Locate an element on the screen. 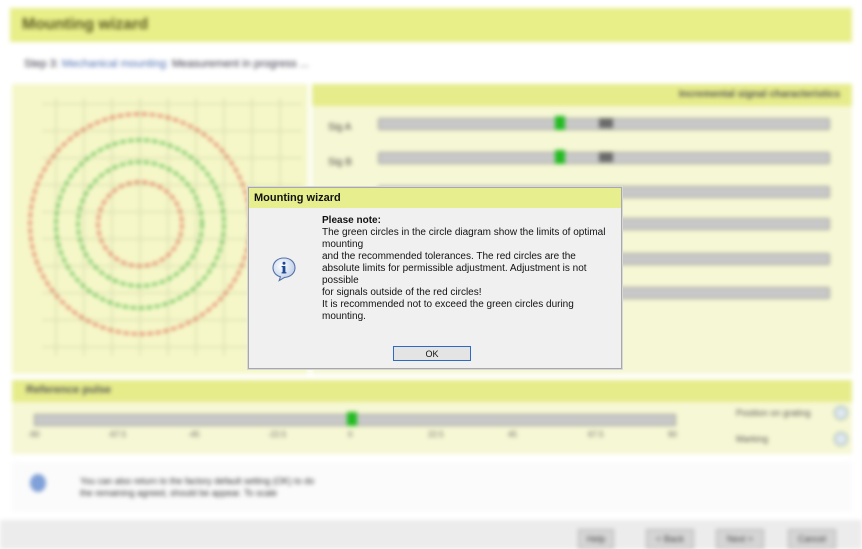 The height and width of the screenshot is (549, 862). app-title-bar: Mounting wizard is located at coordinates (431, 25).